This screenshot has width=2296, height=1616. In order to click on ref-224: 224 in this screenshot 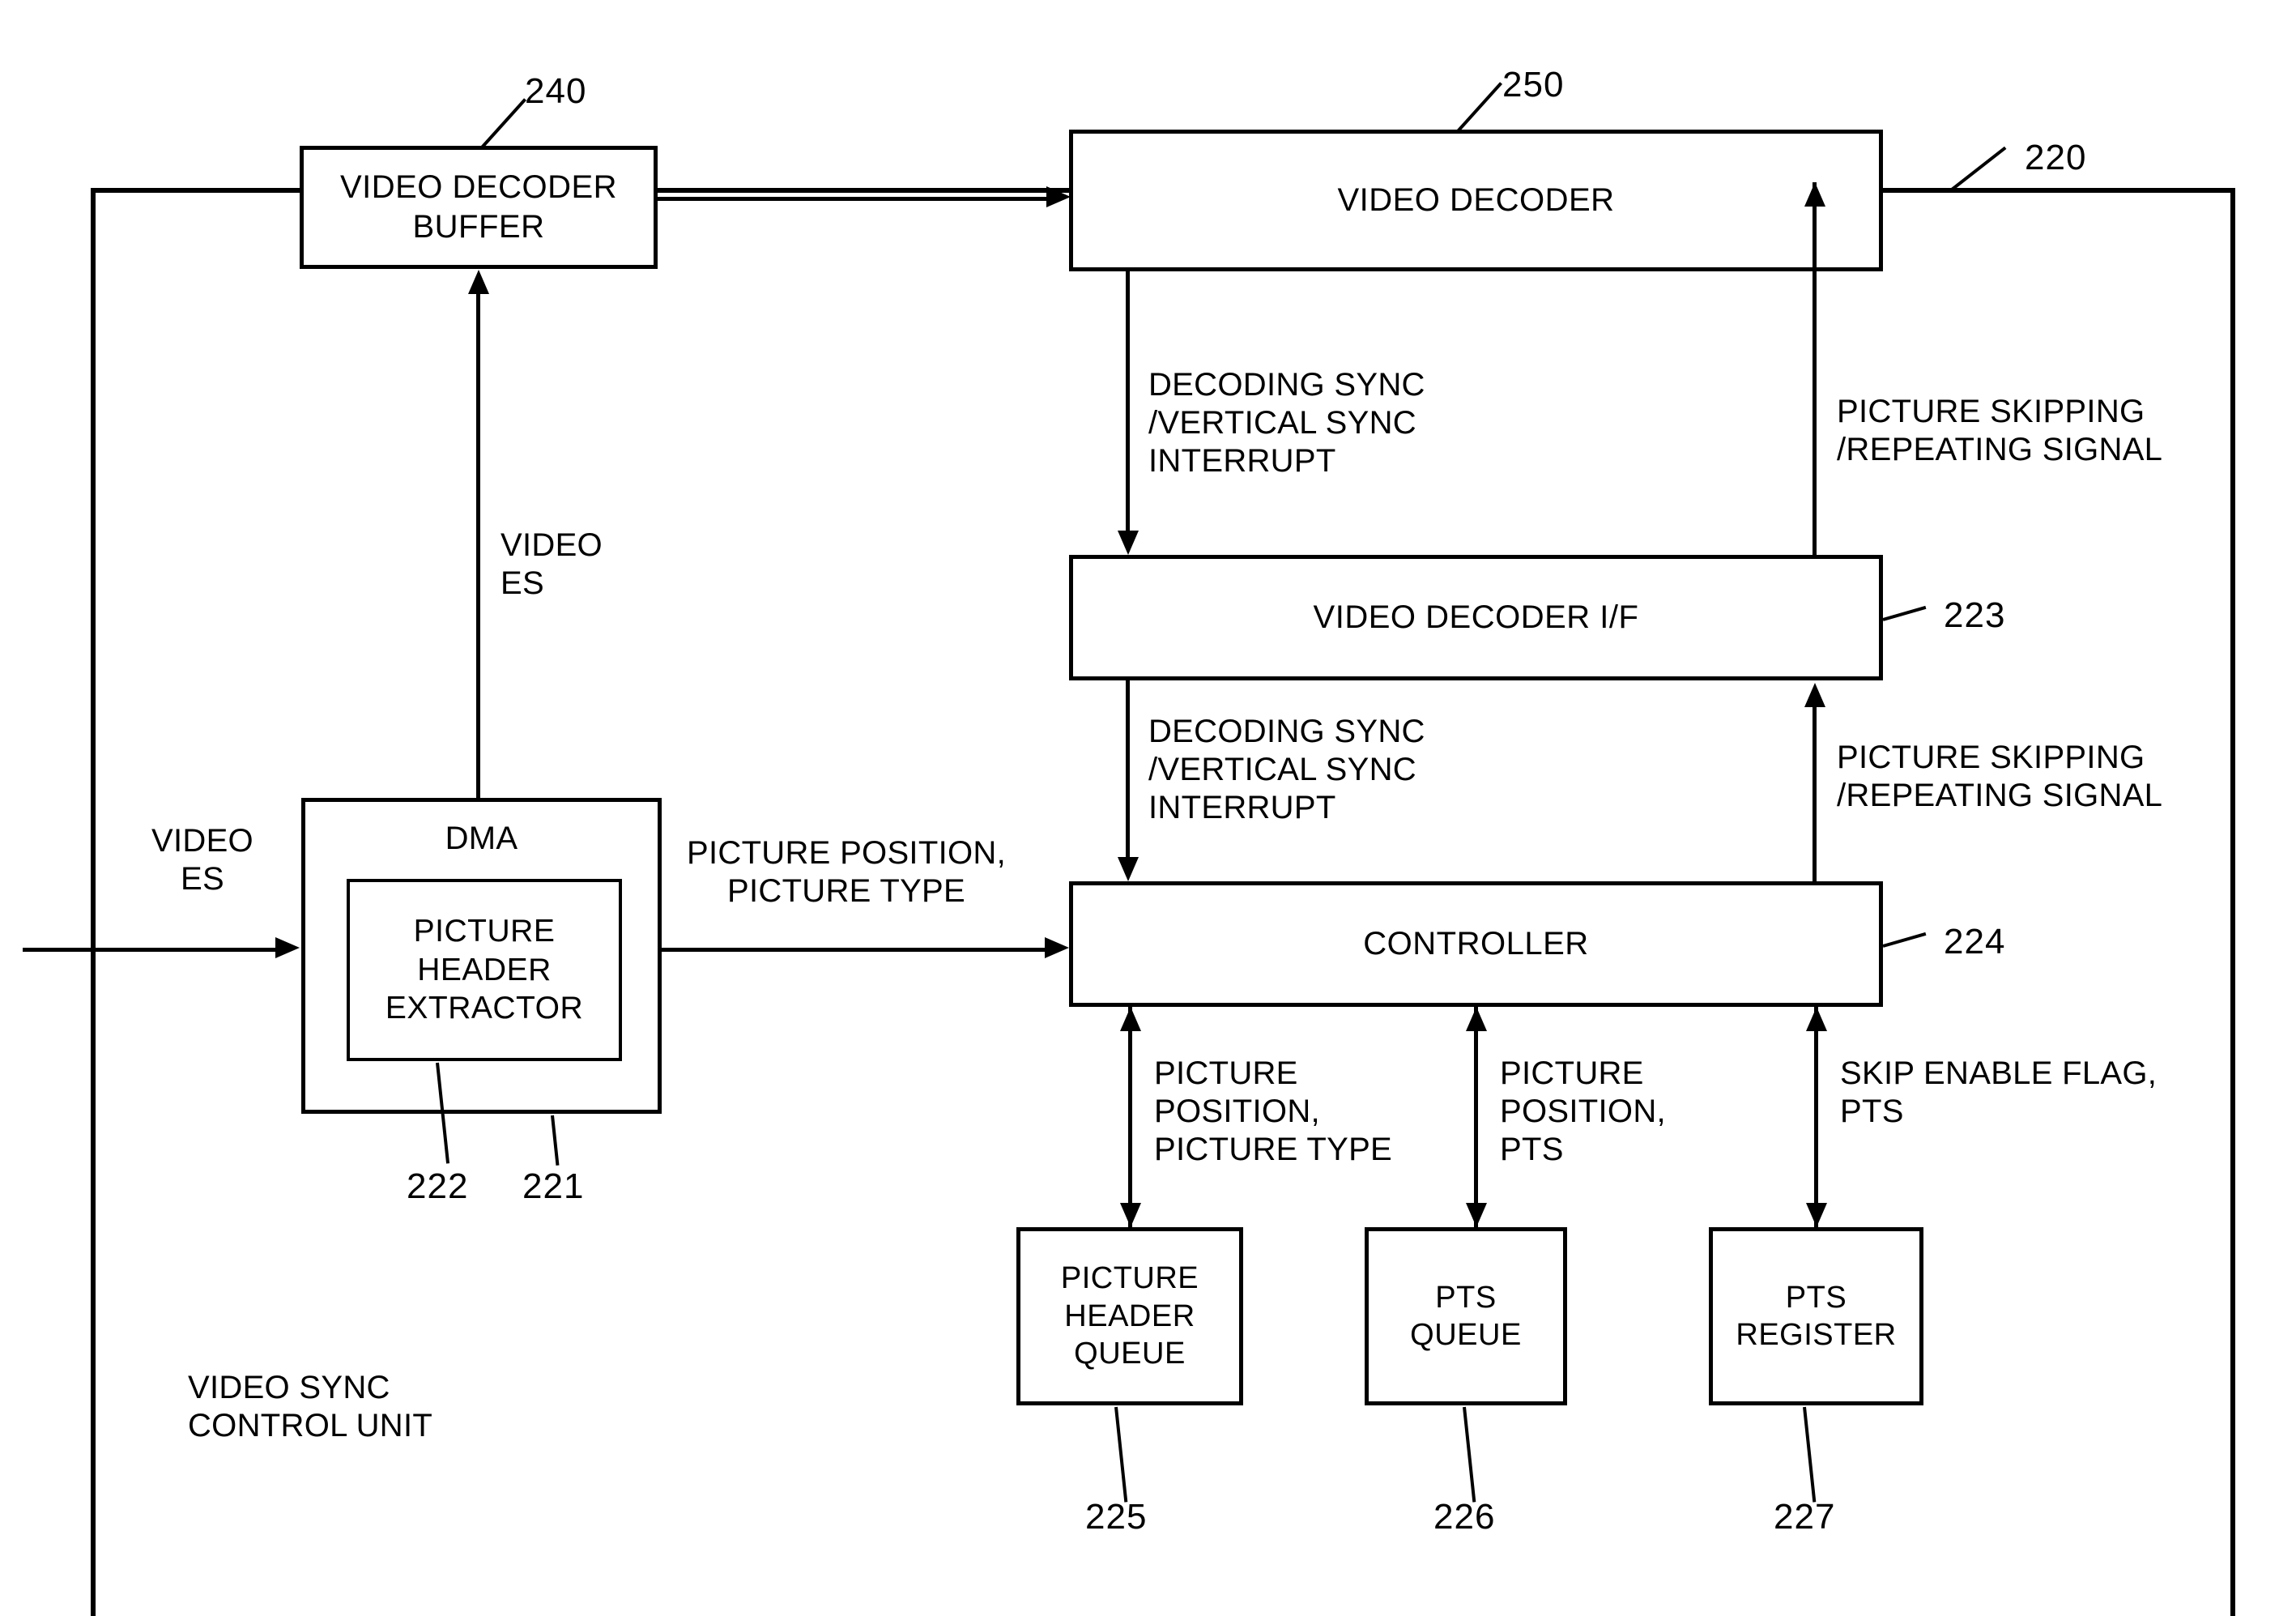, I will do `click(1975, 941)`.